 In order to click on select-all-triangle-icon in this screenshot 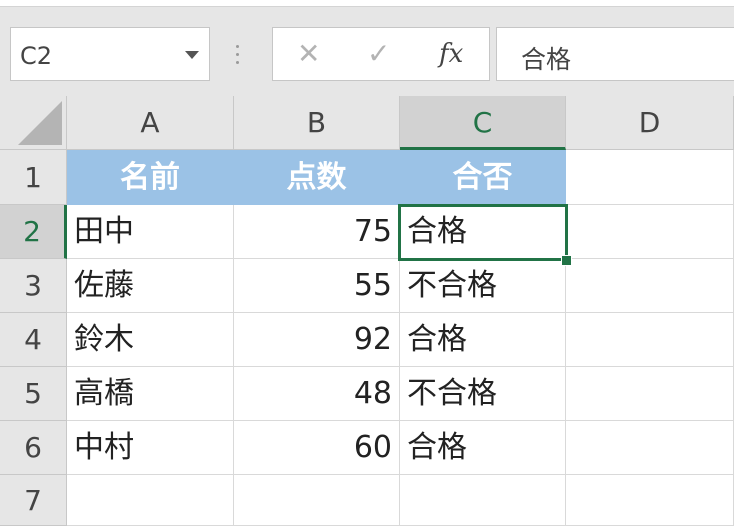, I will do `click(40, 123)`.